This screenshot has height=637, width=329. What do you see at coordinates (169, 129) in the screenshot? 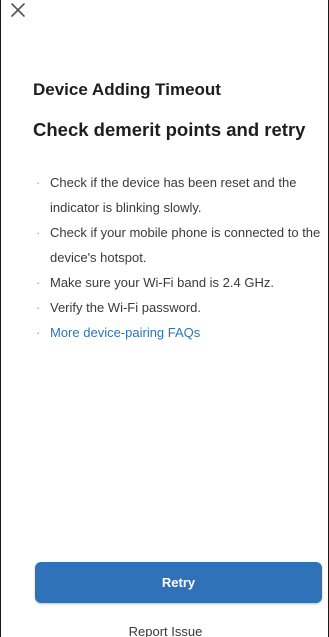
I see `page-subtitle: Check demerit points and retry` at bounding box center [169, 129].